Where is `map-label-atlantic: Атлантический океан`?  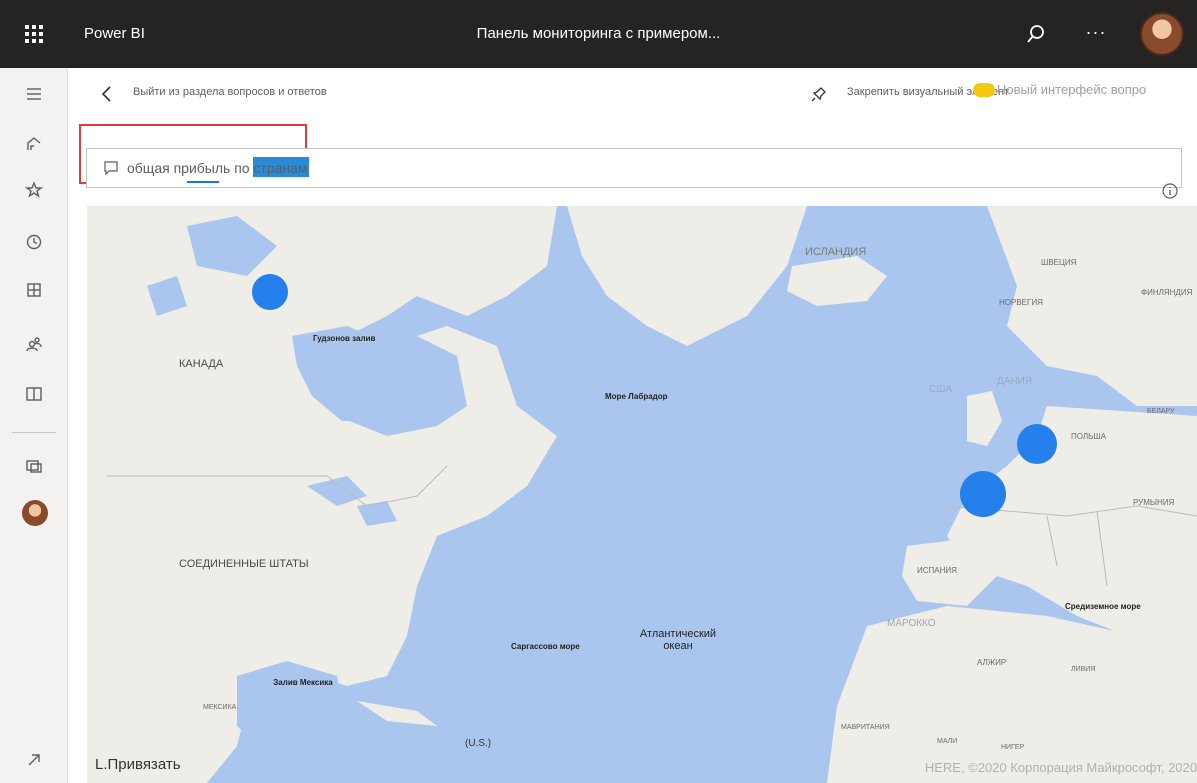 map-label-atlantic: Атлантический океан is located at coordinates (678, 640).